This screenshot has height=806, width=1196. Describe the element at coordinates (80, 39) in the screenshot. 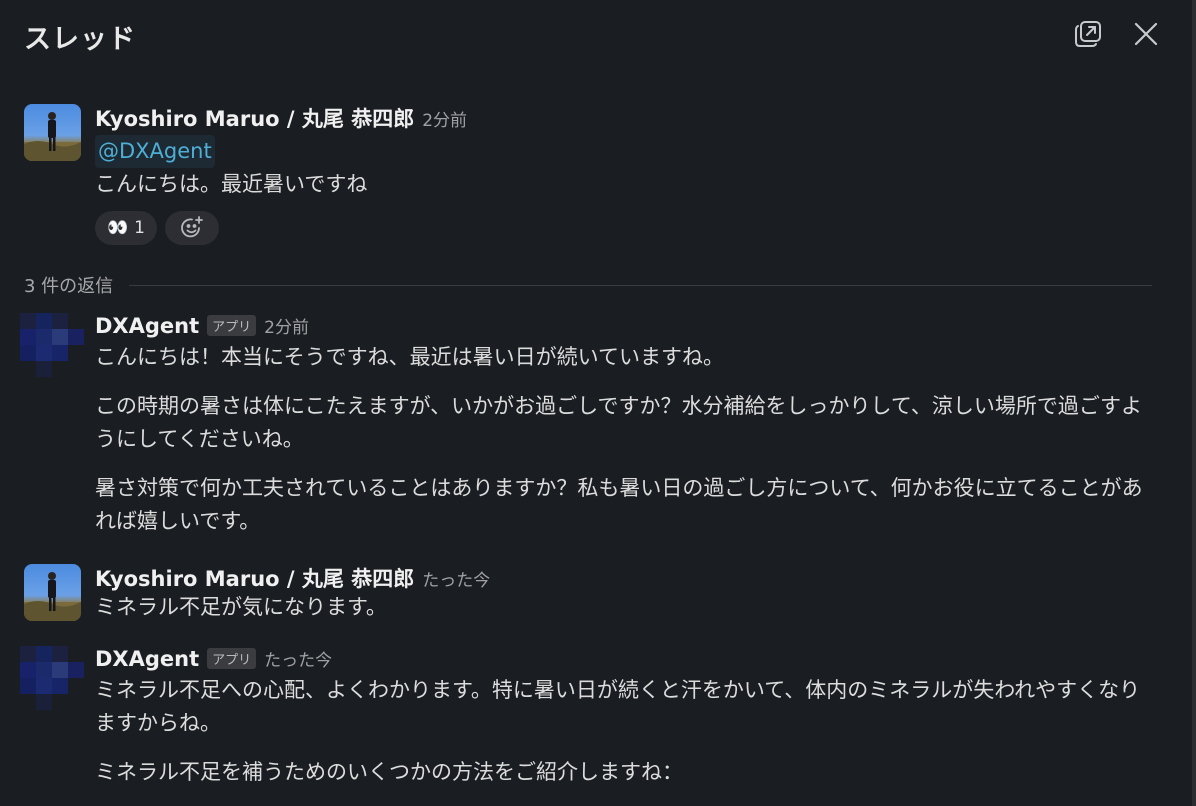

I see `thread-title: スレッド` at that location.